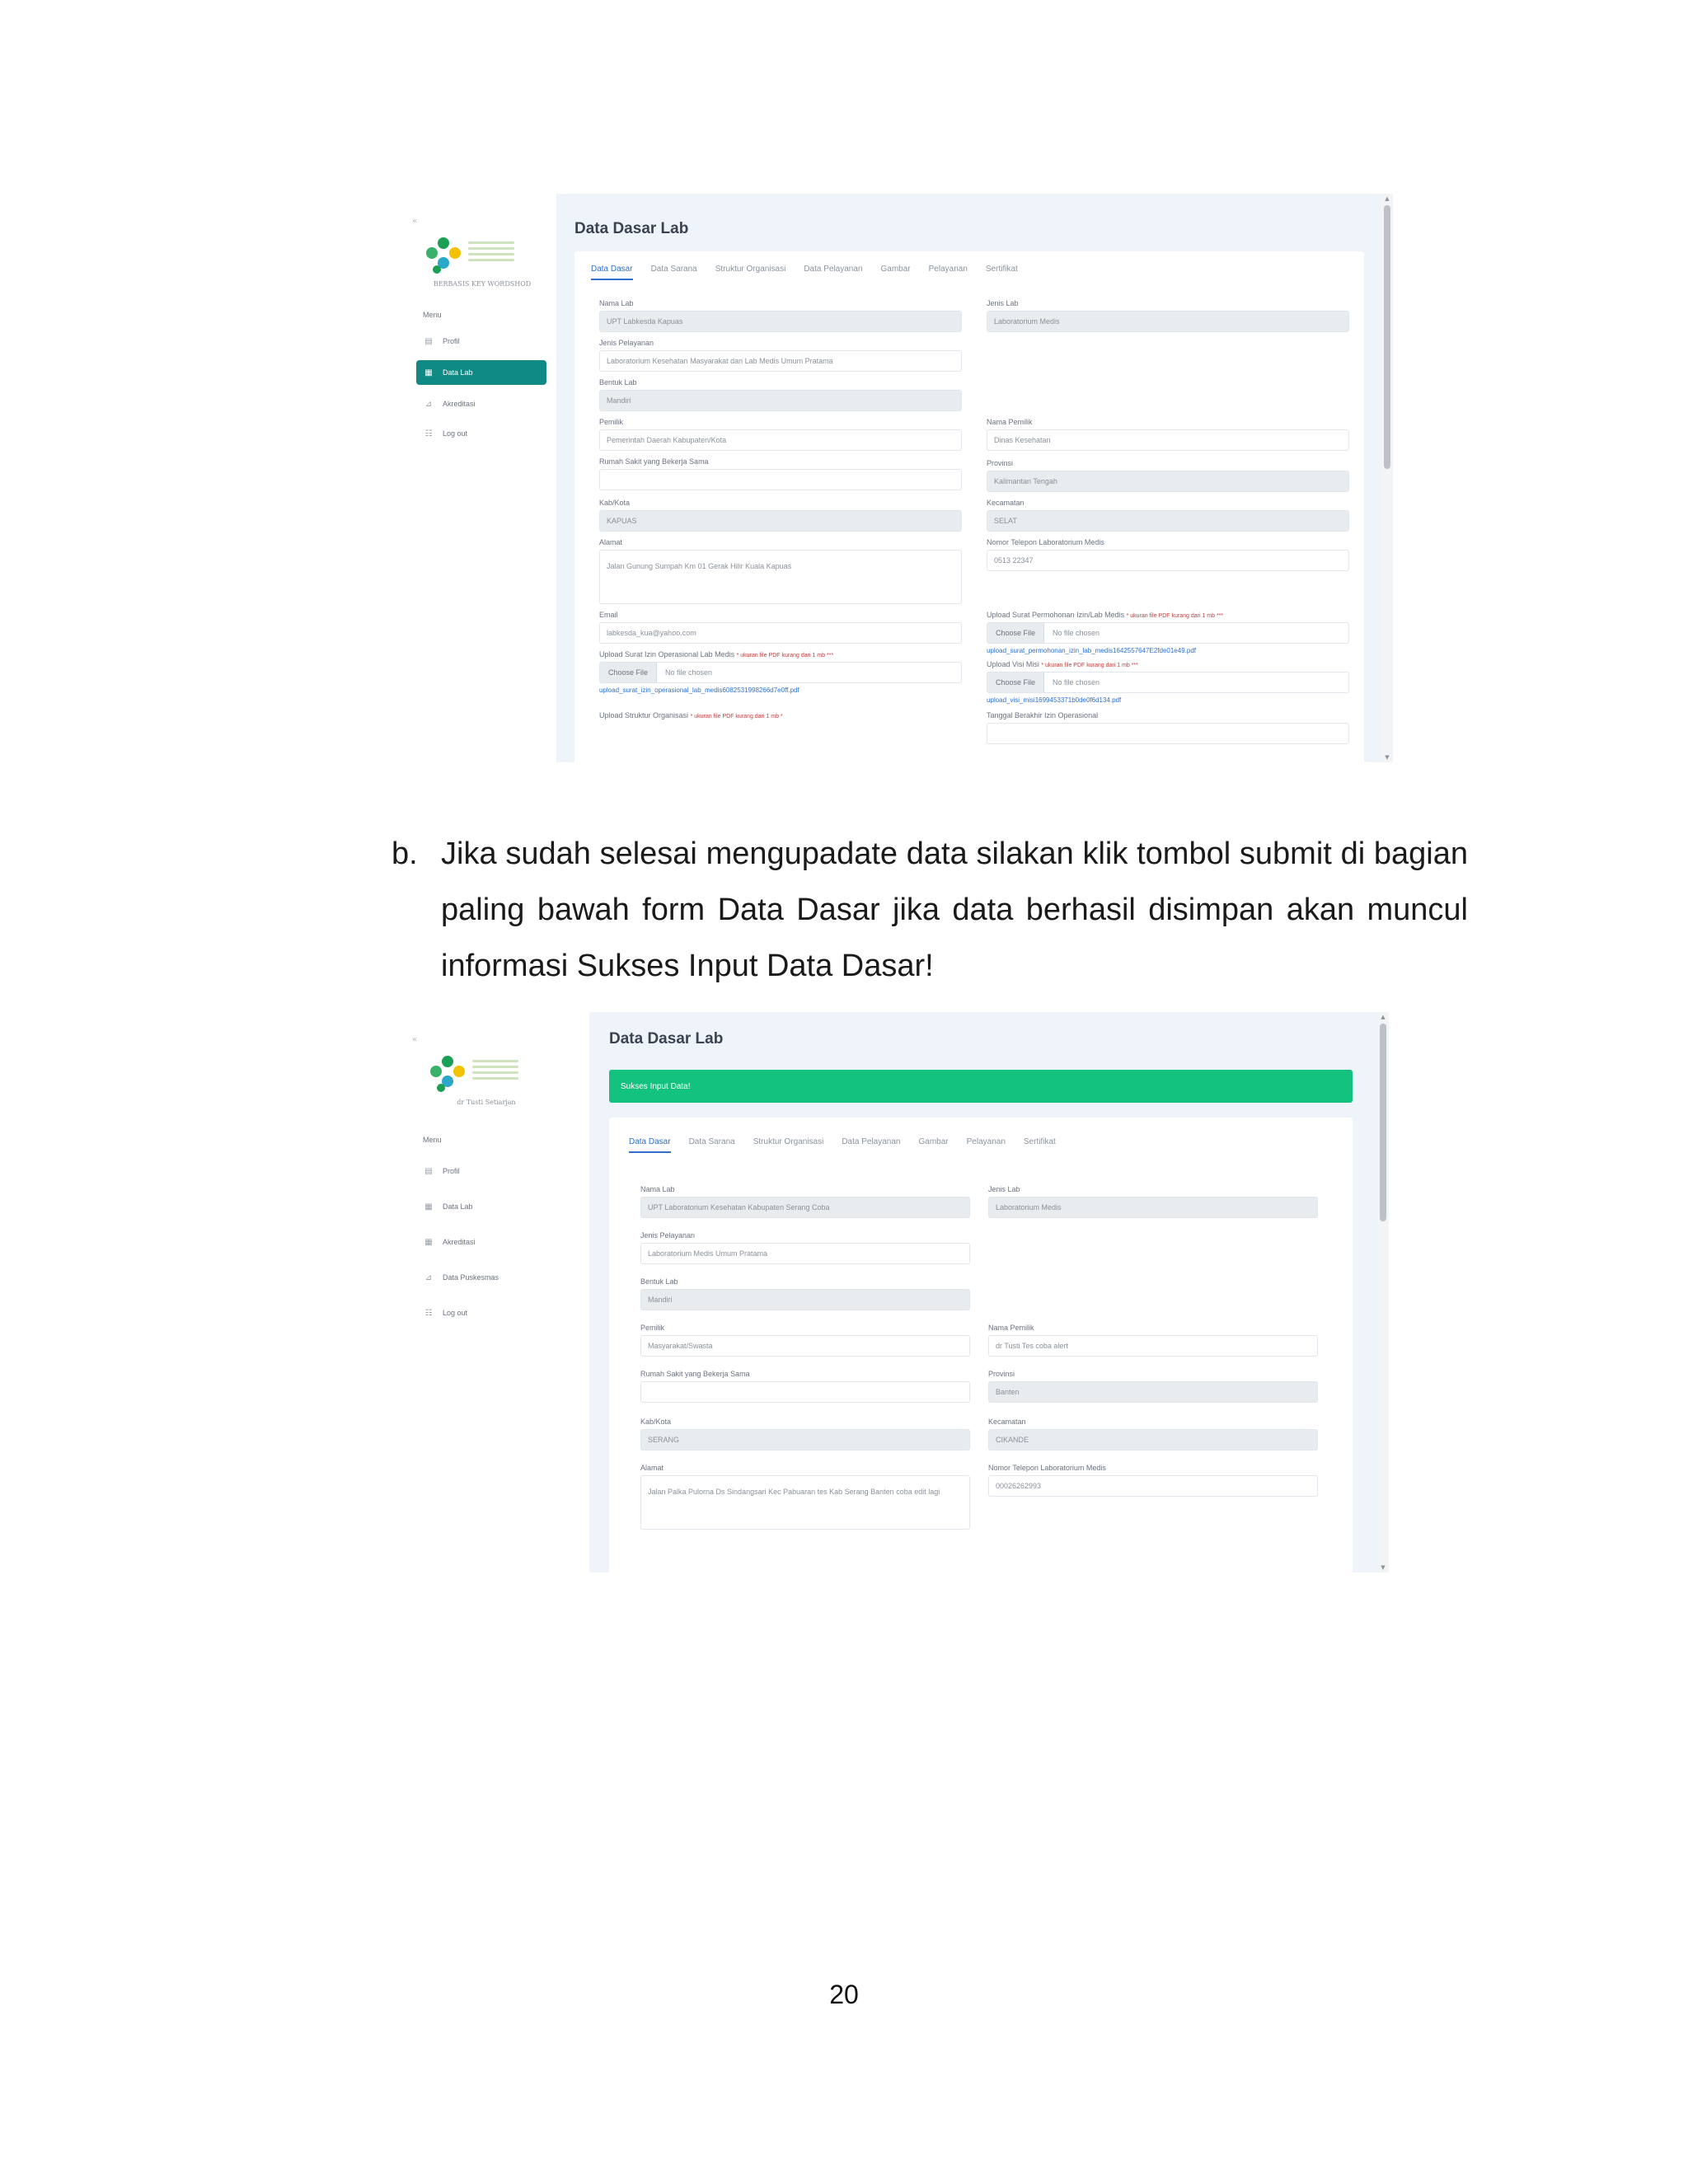  I want to click on provinsi-input: Kalimantan Tengah, so click(1168, 481).